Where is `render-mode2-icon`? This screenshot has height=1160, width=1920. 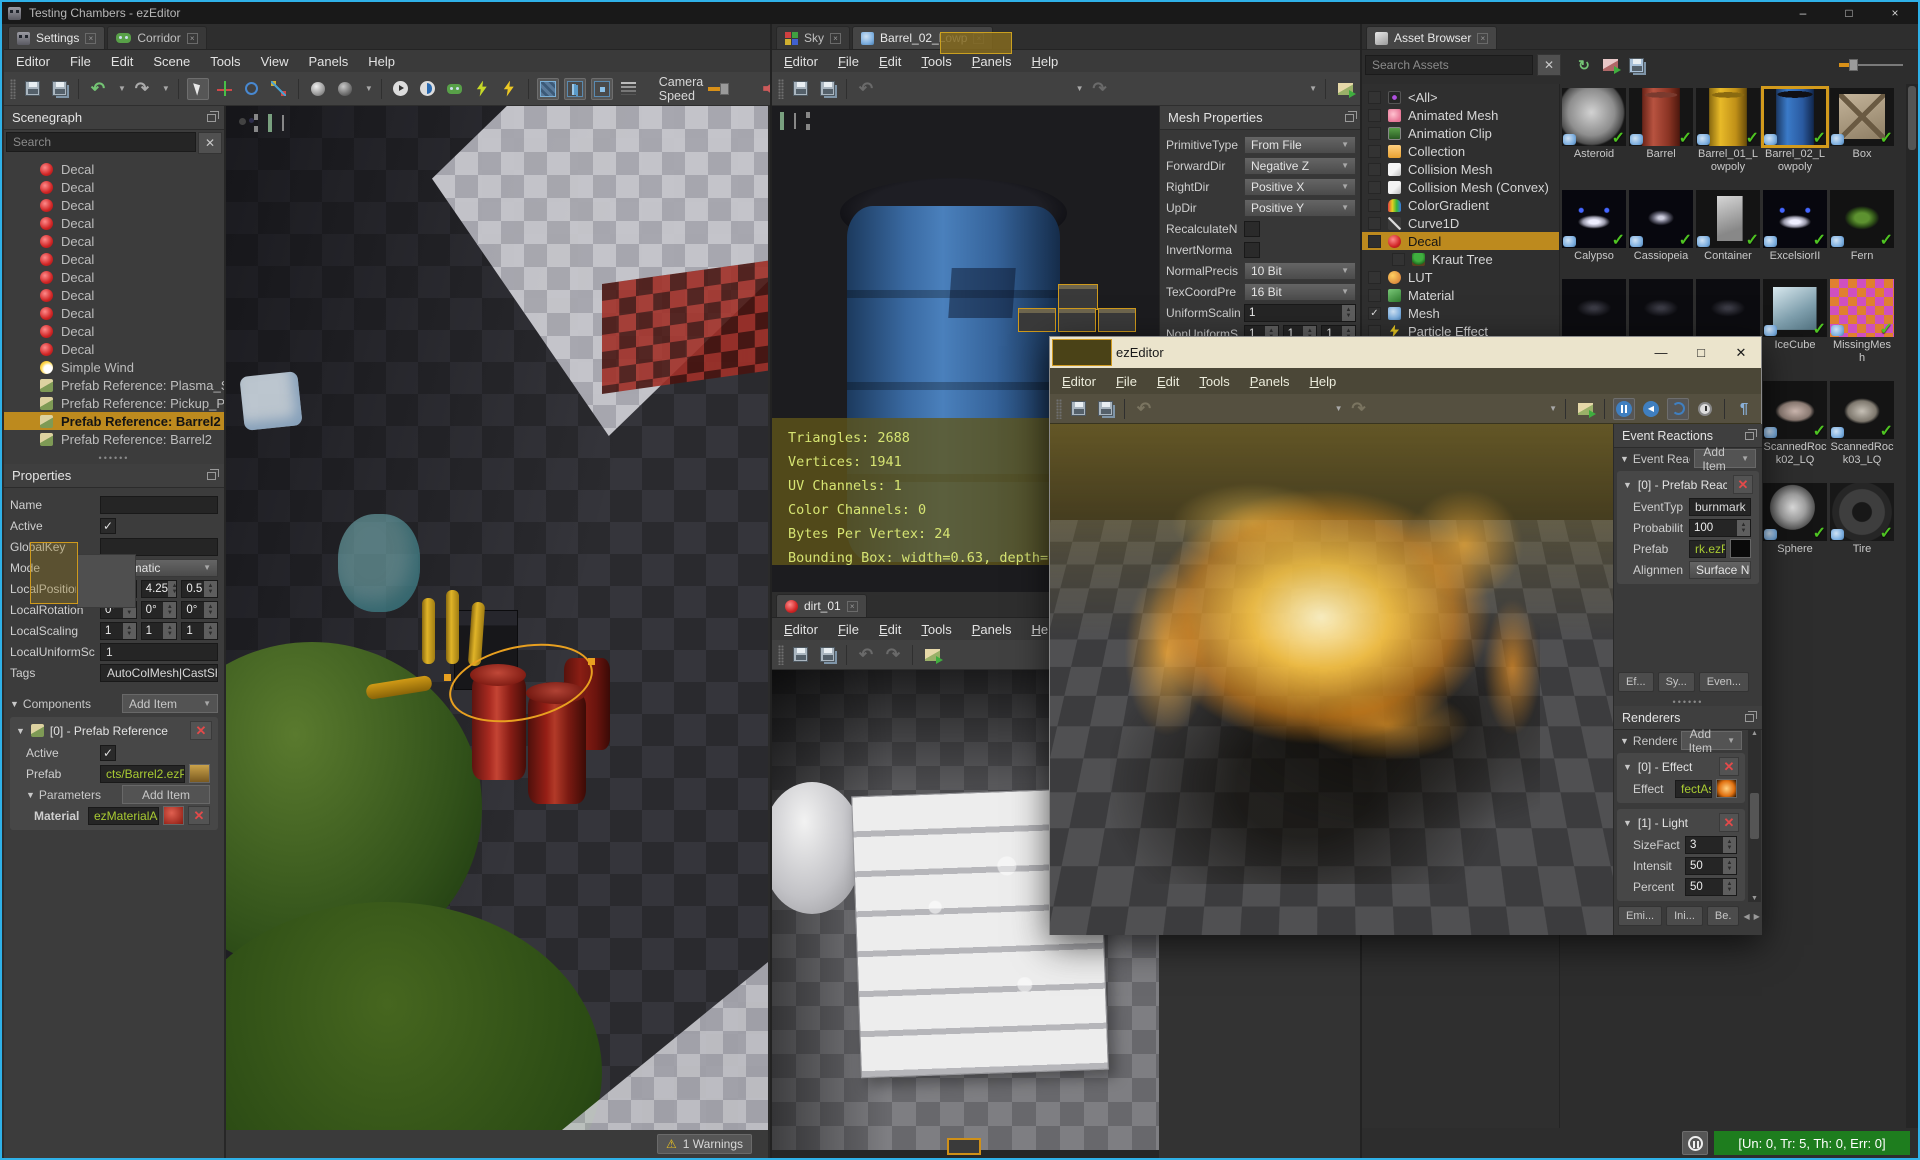
render-mode2-icon is located at coordinates (345, 89).